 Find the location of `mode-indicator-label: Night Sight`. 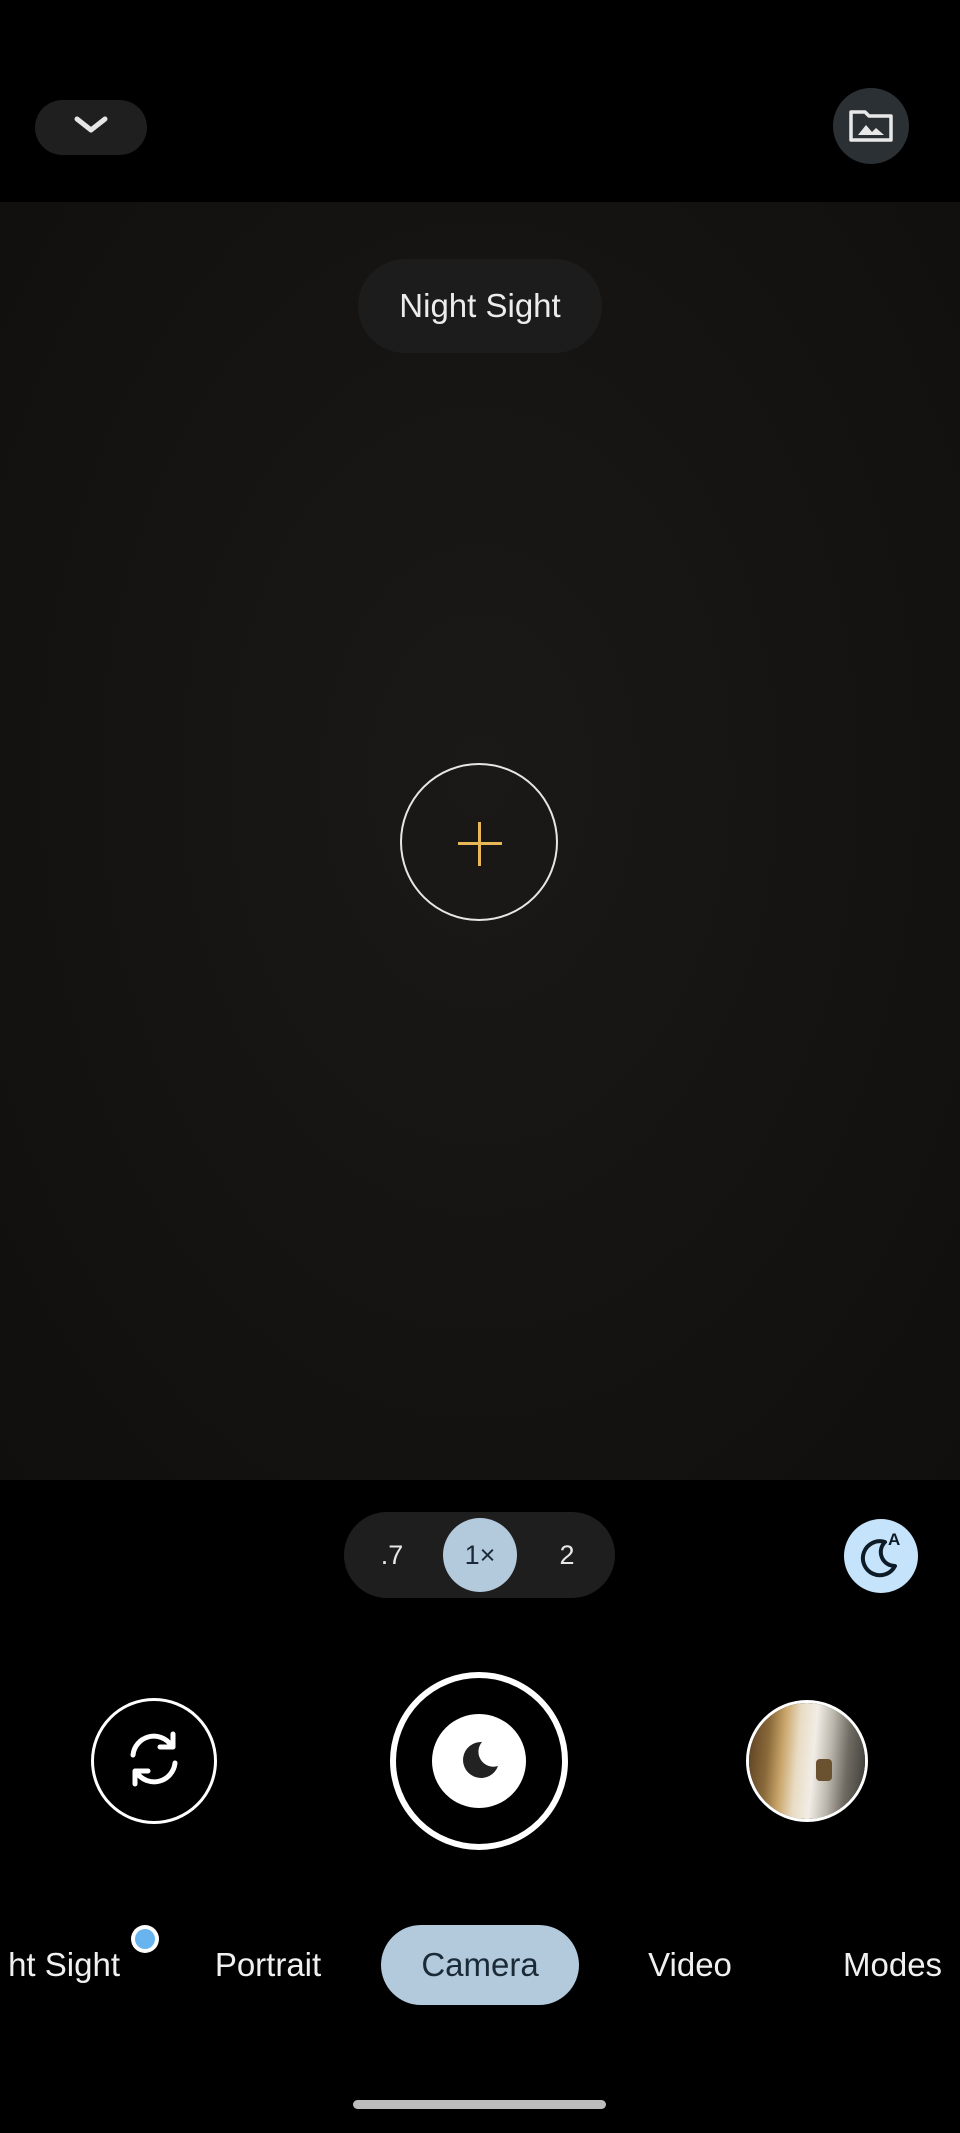

mode-indicator-label: Night Sight is located at coordinates (480, 305).